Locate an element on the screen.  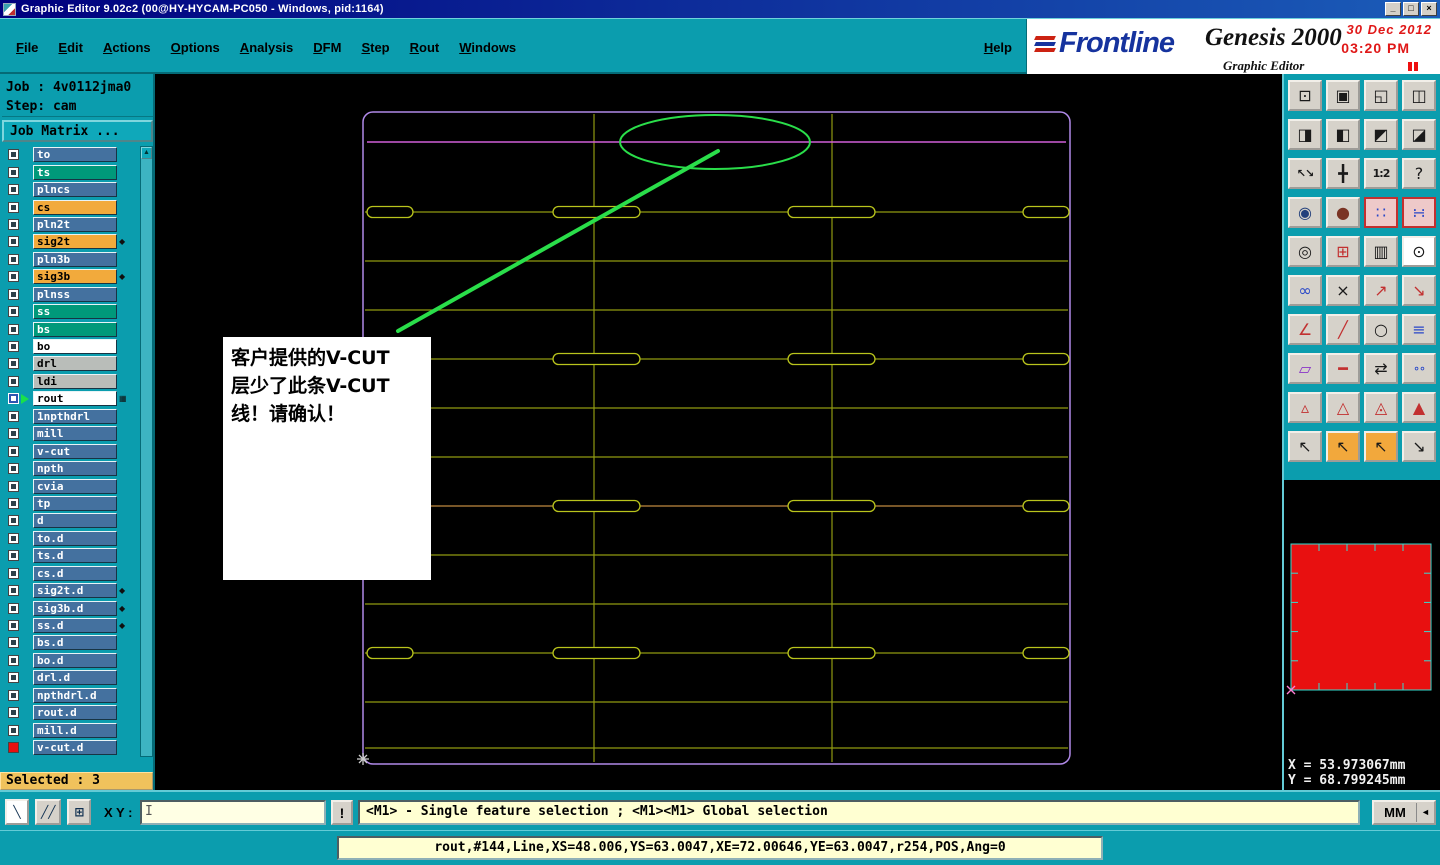
layer-button: ts is located at coordinates (75, 172).